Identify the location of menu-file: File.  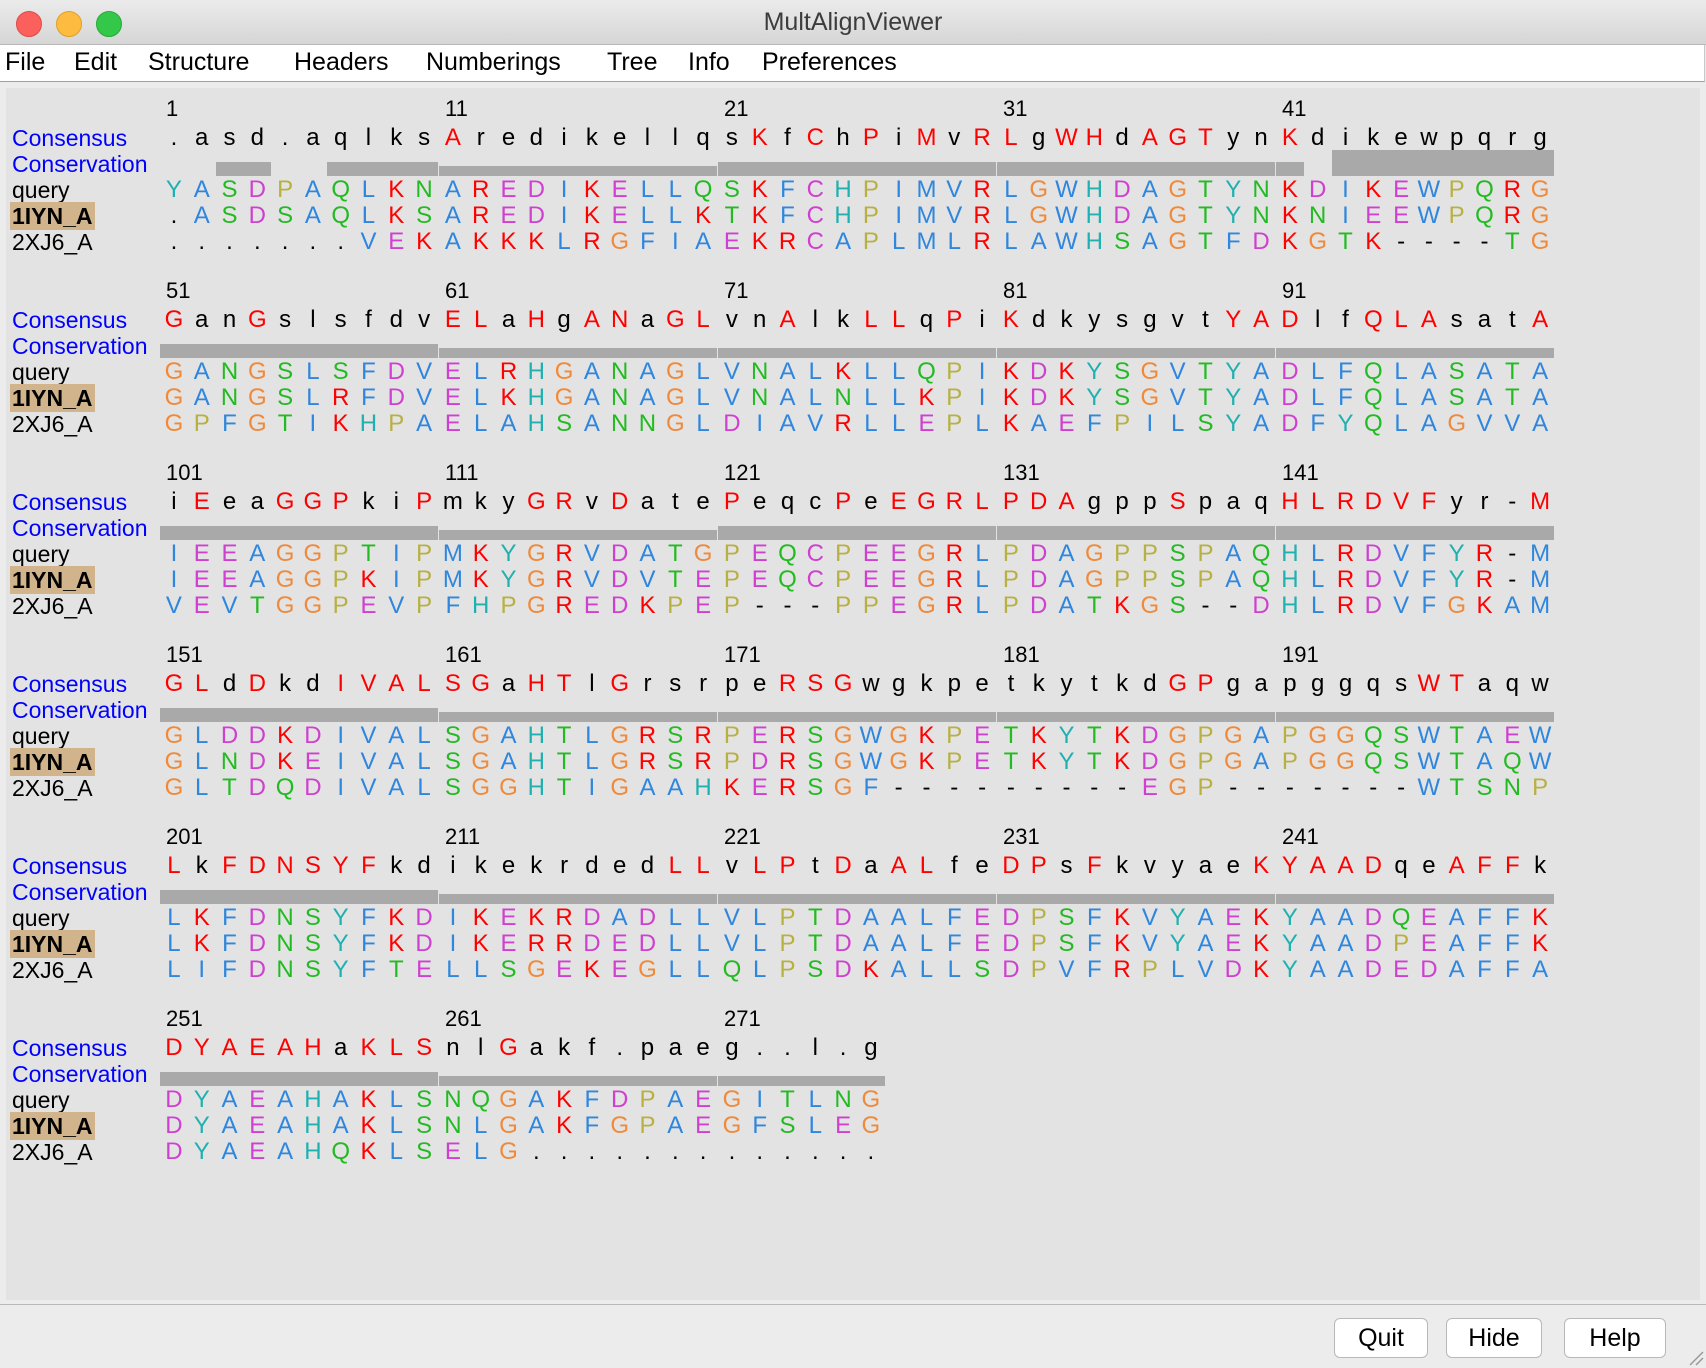
(25, 62).